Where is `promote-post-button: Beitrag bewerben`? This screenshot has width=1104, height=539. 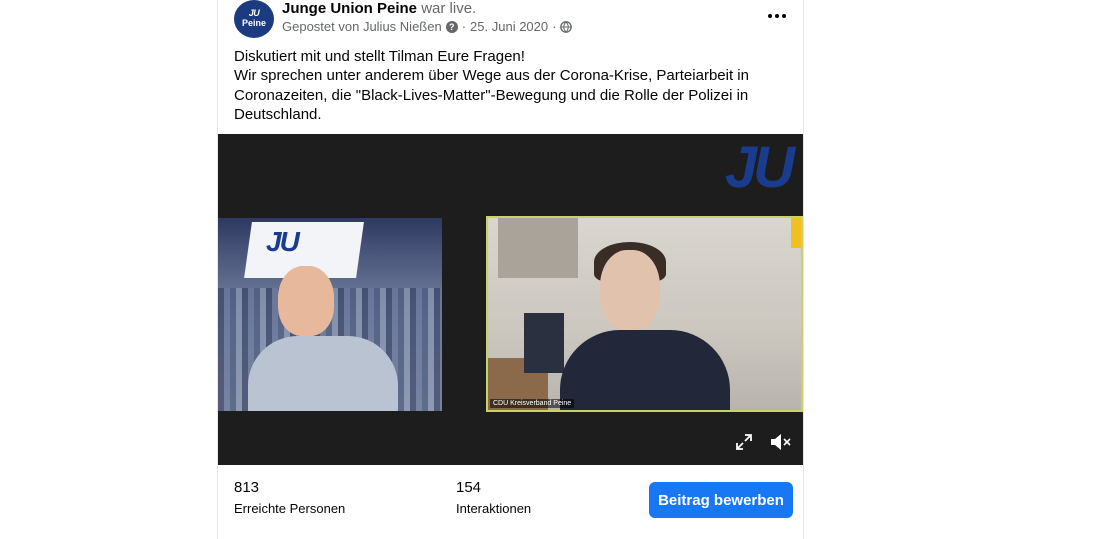 promote-post-button: Beitrag bewerben is located at coordinates (721, 500).